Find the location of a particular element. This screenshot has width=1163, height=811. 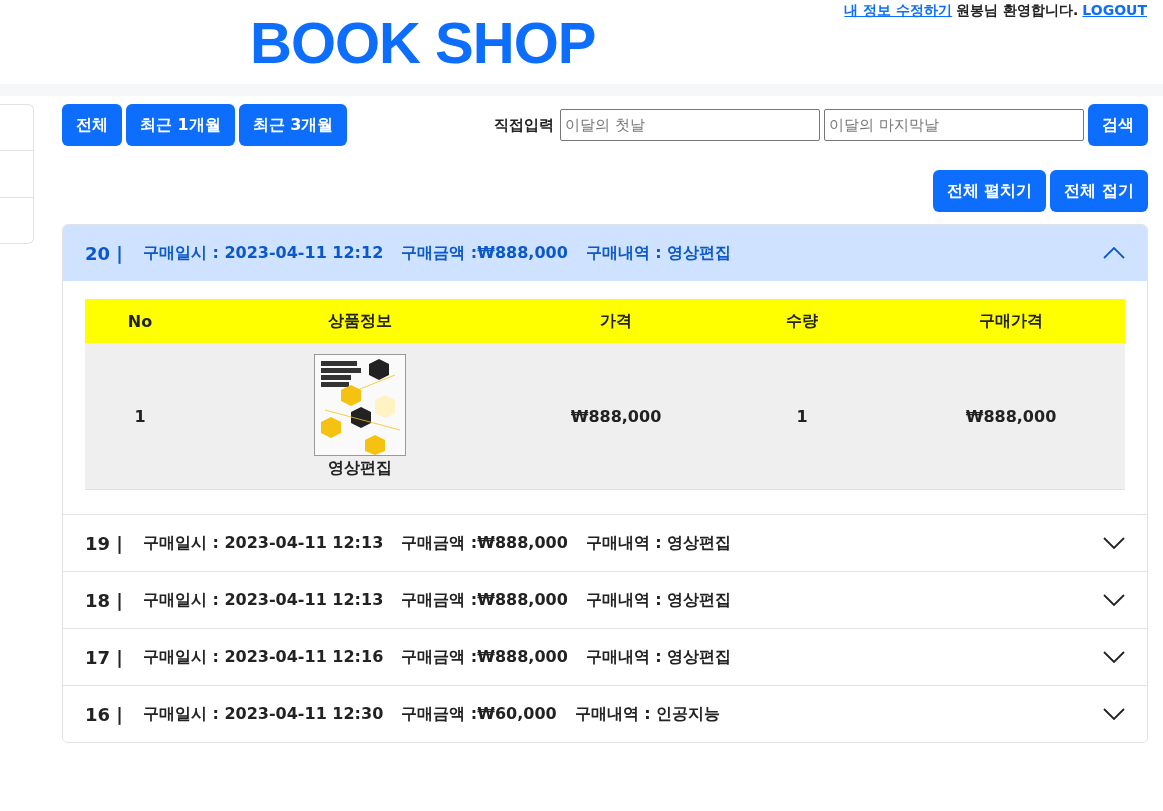

order-items: 구매내역 : 인공지능 is located at coordinates (647, 714).